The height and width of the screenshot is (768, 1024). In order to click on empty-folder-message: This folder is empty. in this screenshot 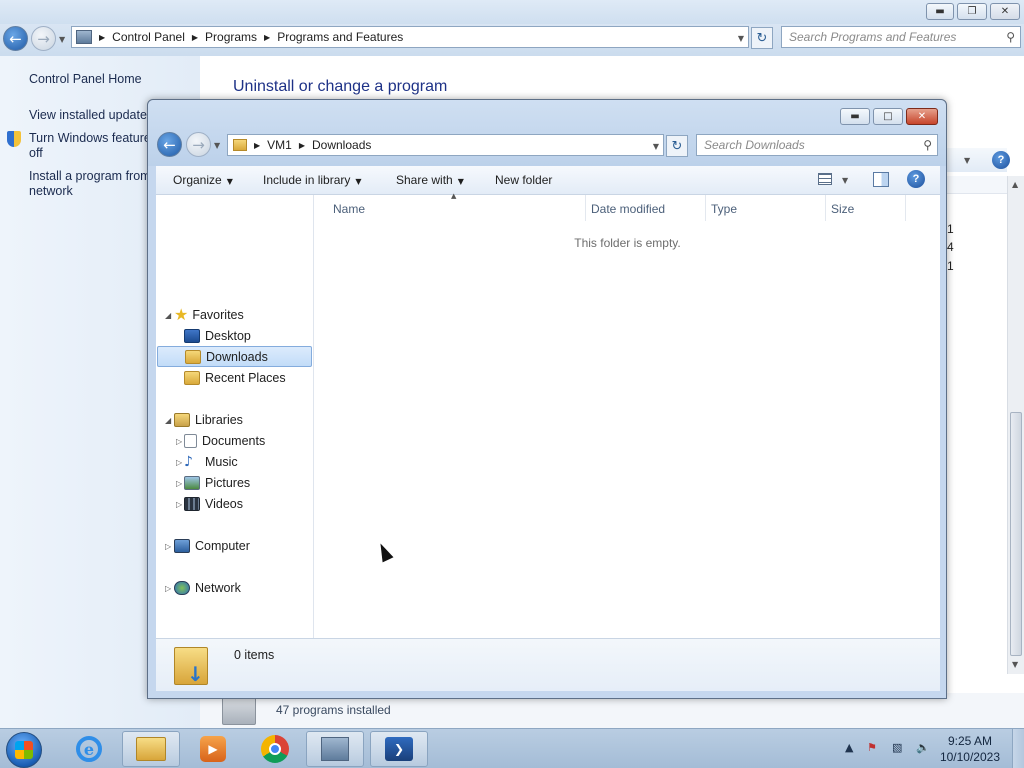, I will do `click(627, 243)`.